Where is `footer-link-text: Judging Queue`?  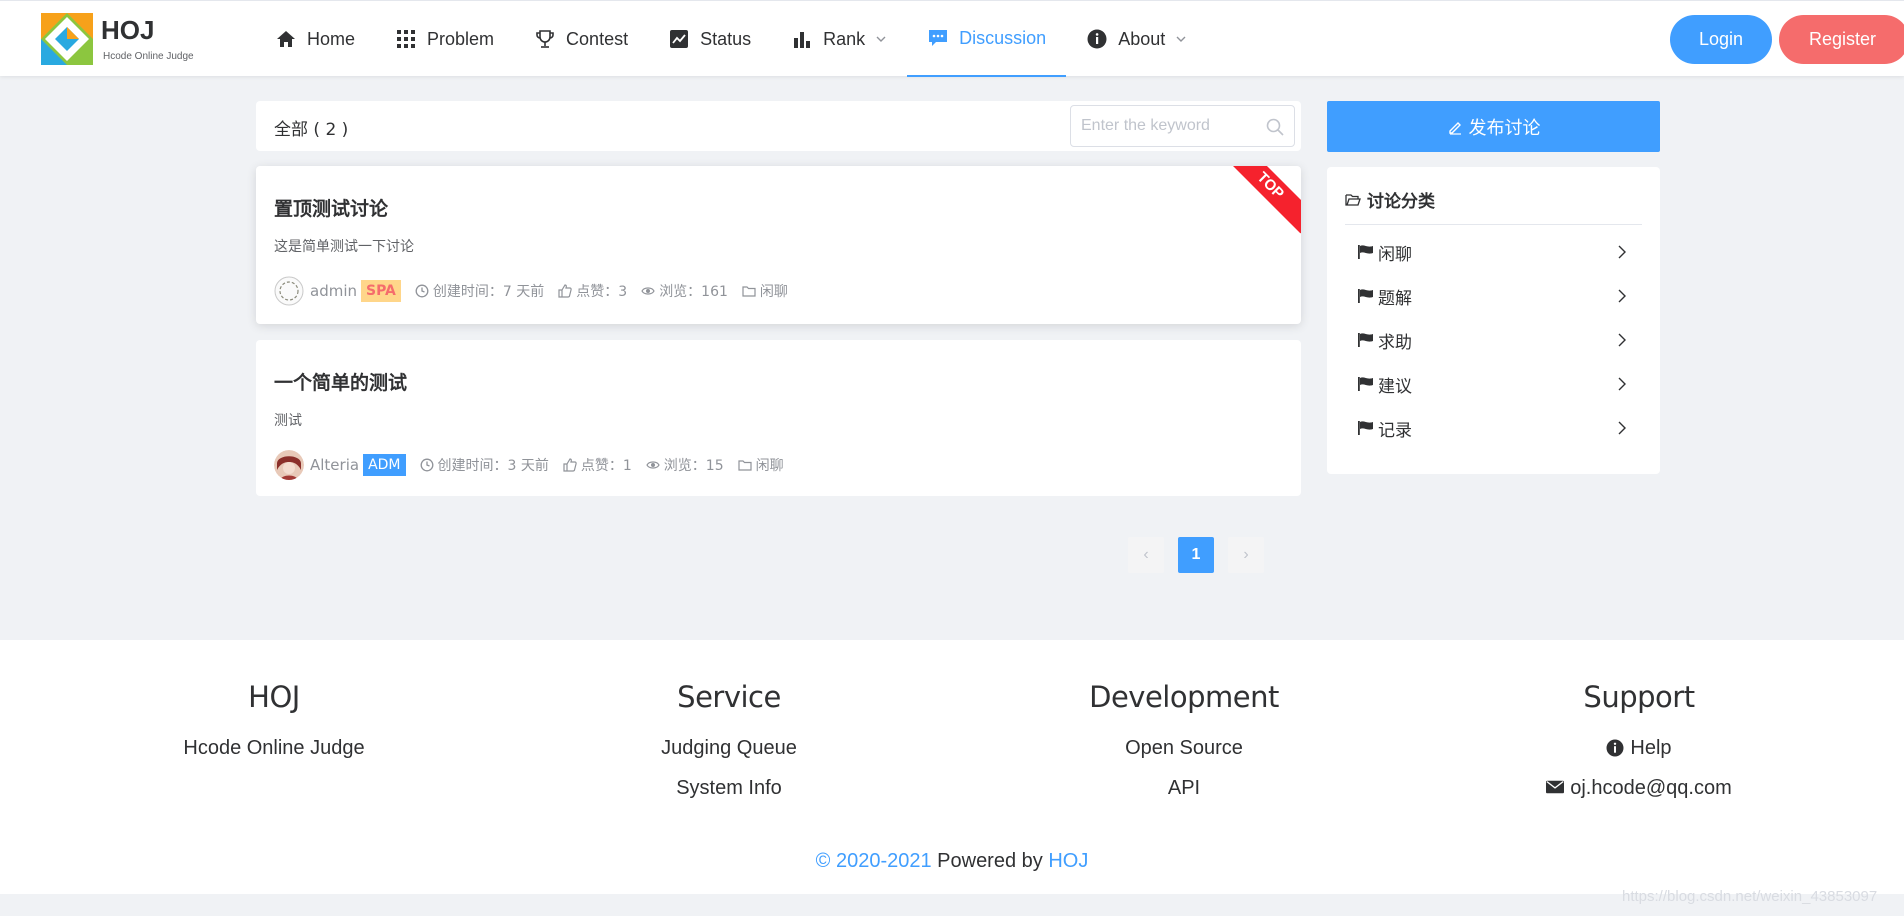 footer-link-text: Judging Queue is located at coordinates (729, 748).